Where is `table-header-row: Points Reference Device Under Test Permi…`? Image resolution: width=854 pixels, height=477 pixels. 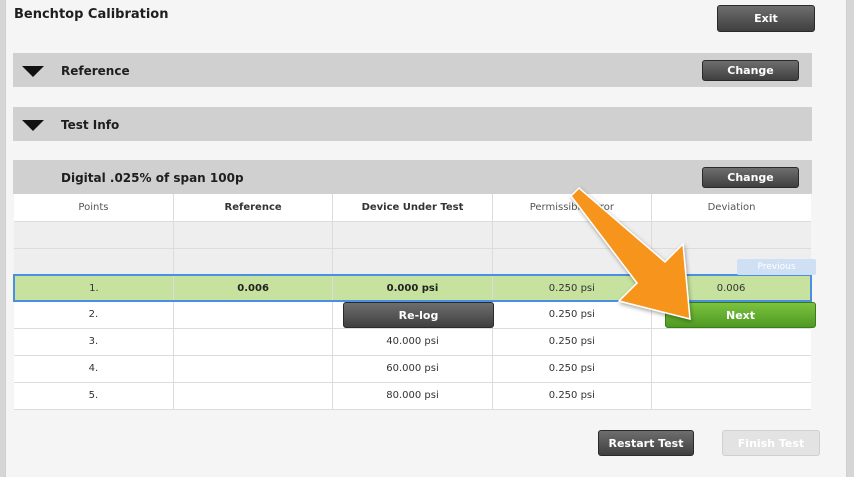
table-header-row: Points Reference Device Under Test Permi… is located at coordinates (412, 208).